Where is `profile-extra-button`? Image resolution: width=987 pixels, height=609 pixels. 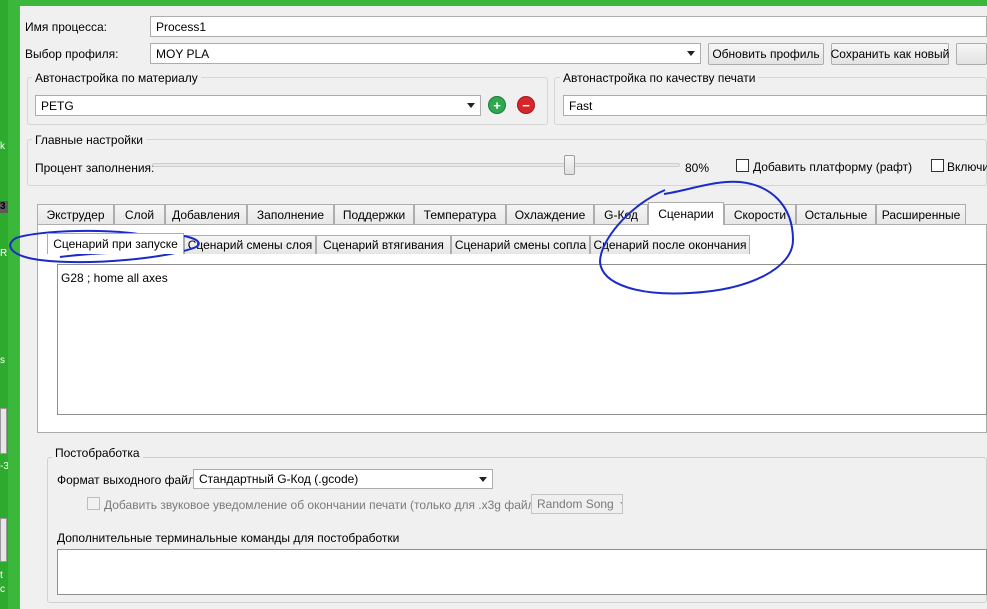
profile-extra-button is located at coordinates (971, 54).